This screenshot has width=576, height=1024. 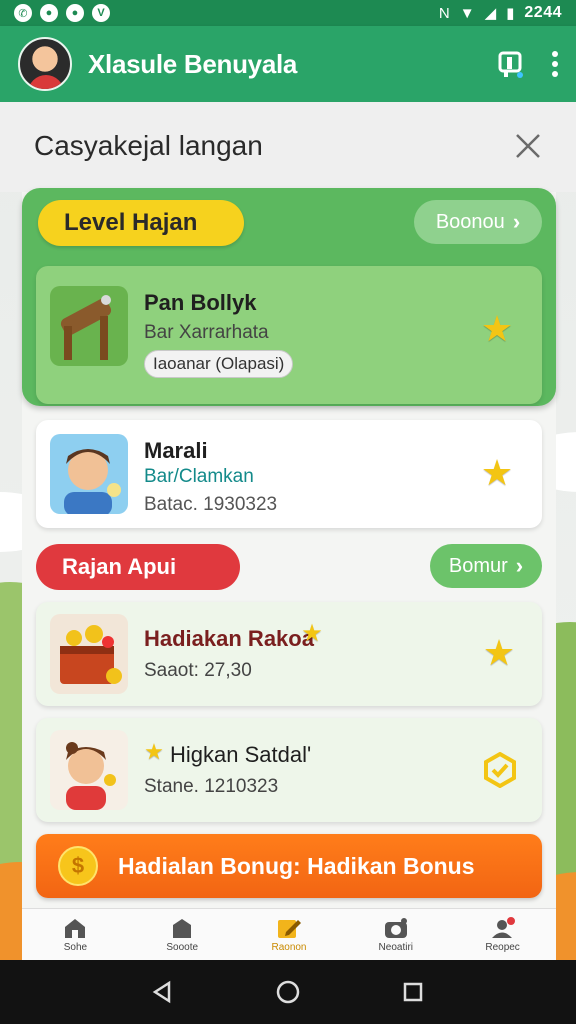 I want to click on back-button, so click(x=163, y=992).